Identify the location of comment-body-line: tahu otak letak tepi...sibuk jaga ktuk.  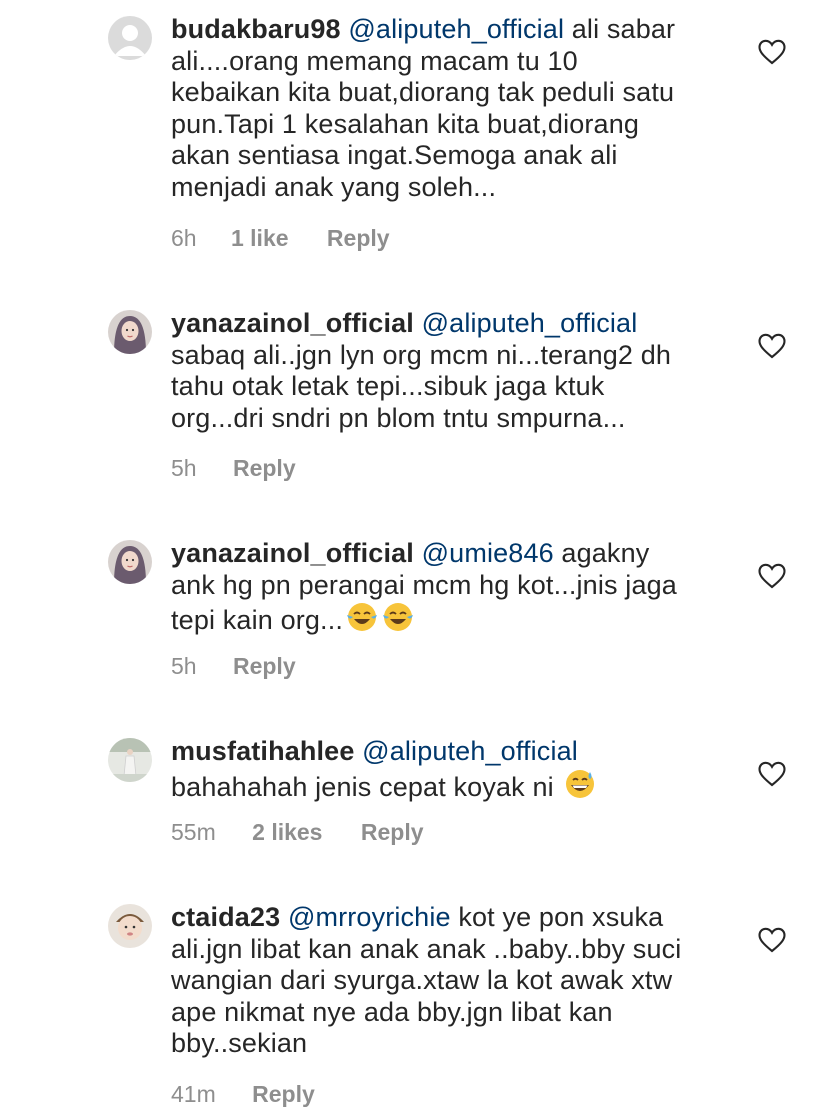
(388, 386).